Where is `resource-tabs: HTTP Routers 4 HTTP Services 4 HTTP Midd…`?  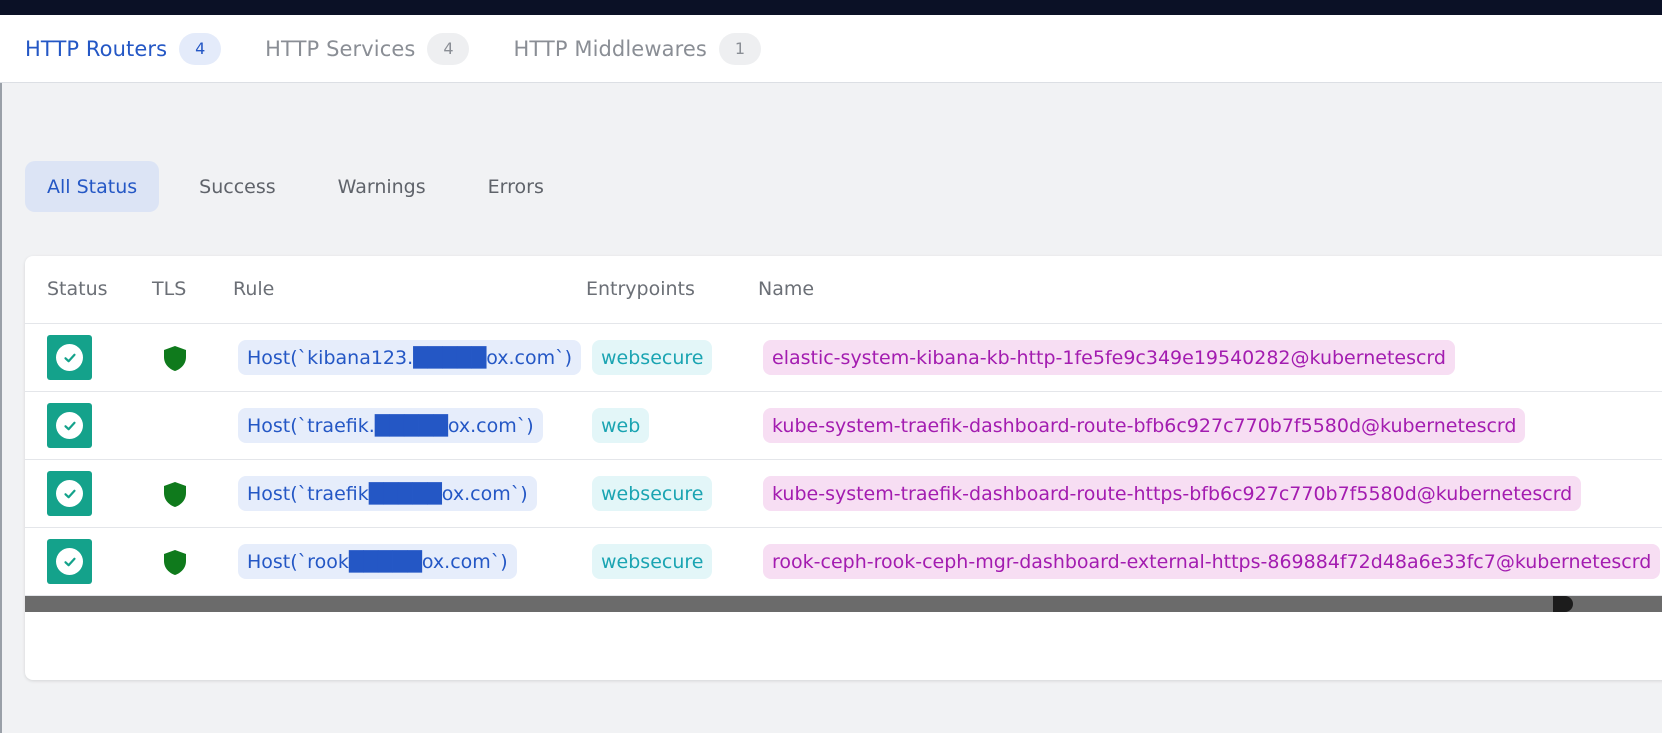
resource-tabs: HTTP Routers 4 HTTP Services 4 HTTP Midd… is located at coordinates (831, 49).